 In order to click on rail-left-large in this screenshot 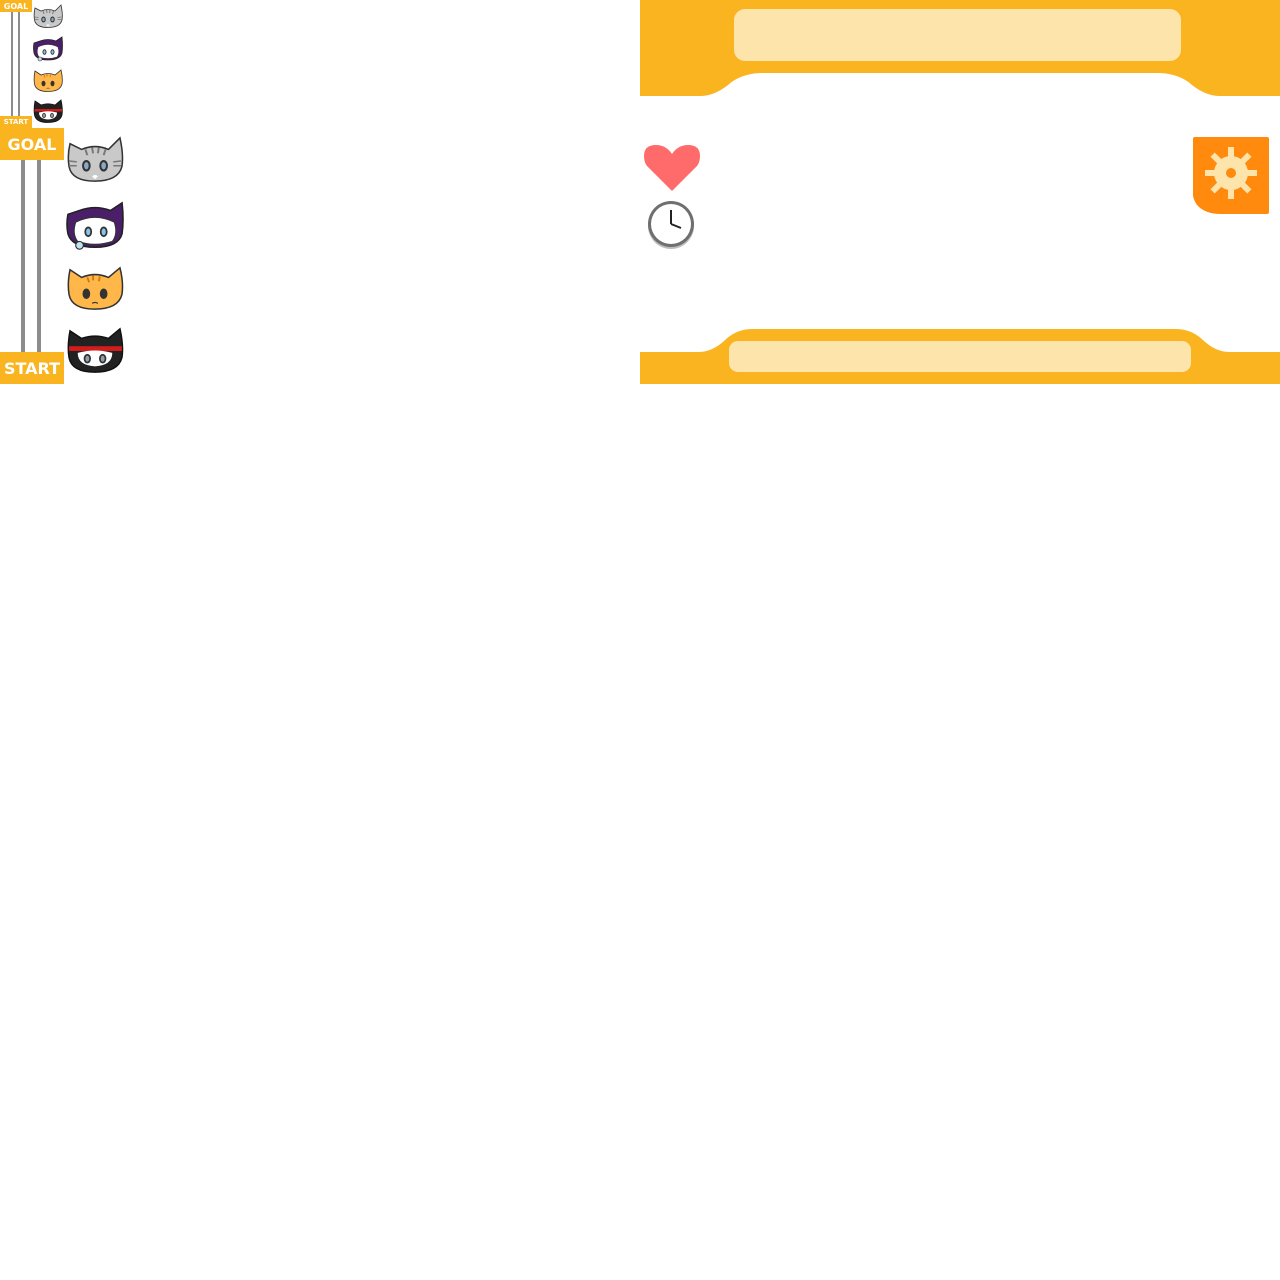, I will do `click(23, 256)`.